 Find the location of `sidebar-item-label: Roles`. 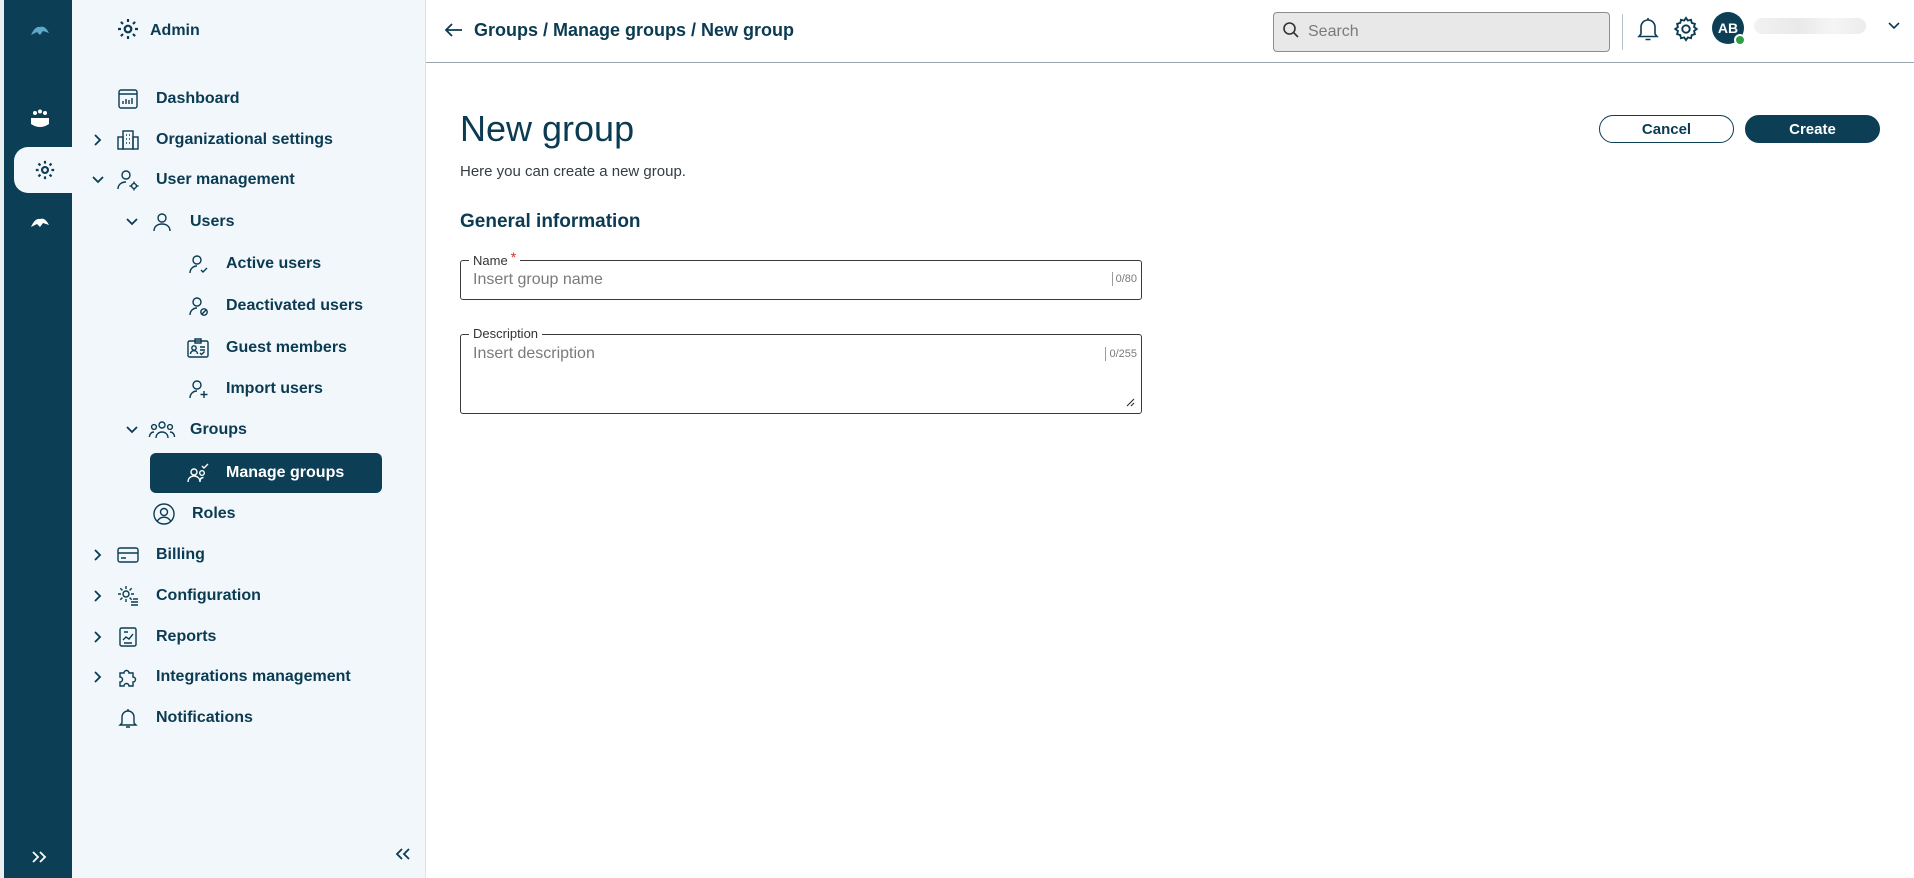

sidebar-item-label: Roles is located at coordinates (214, 513).